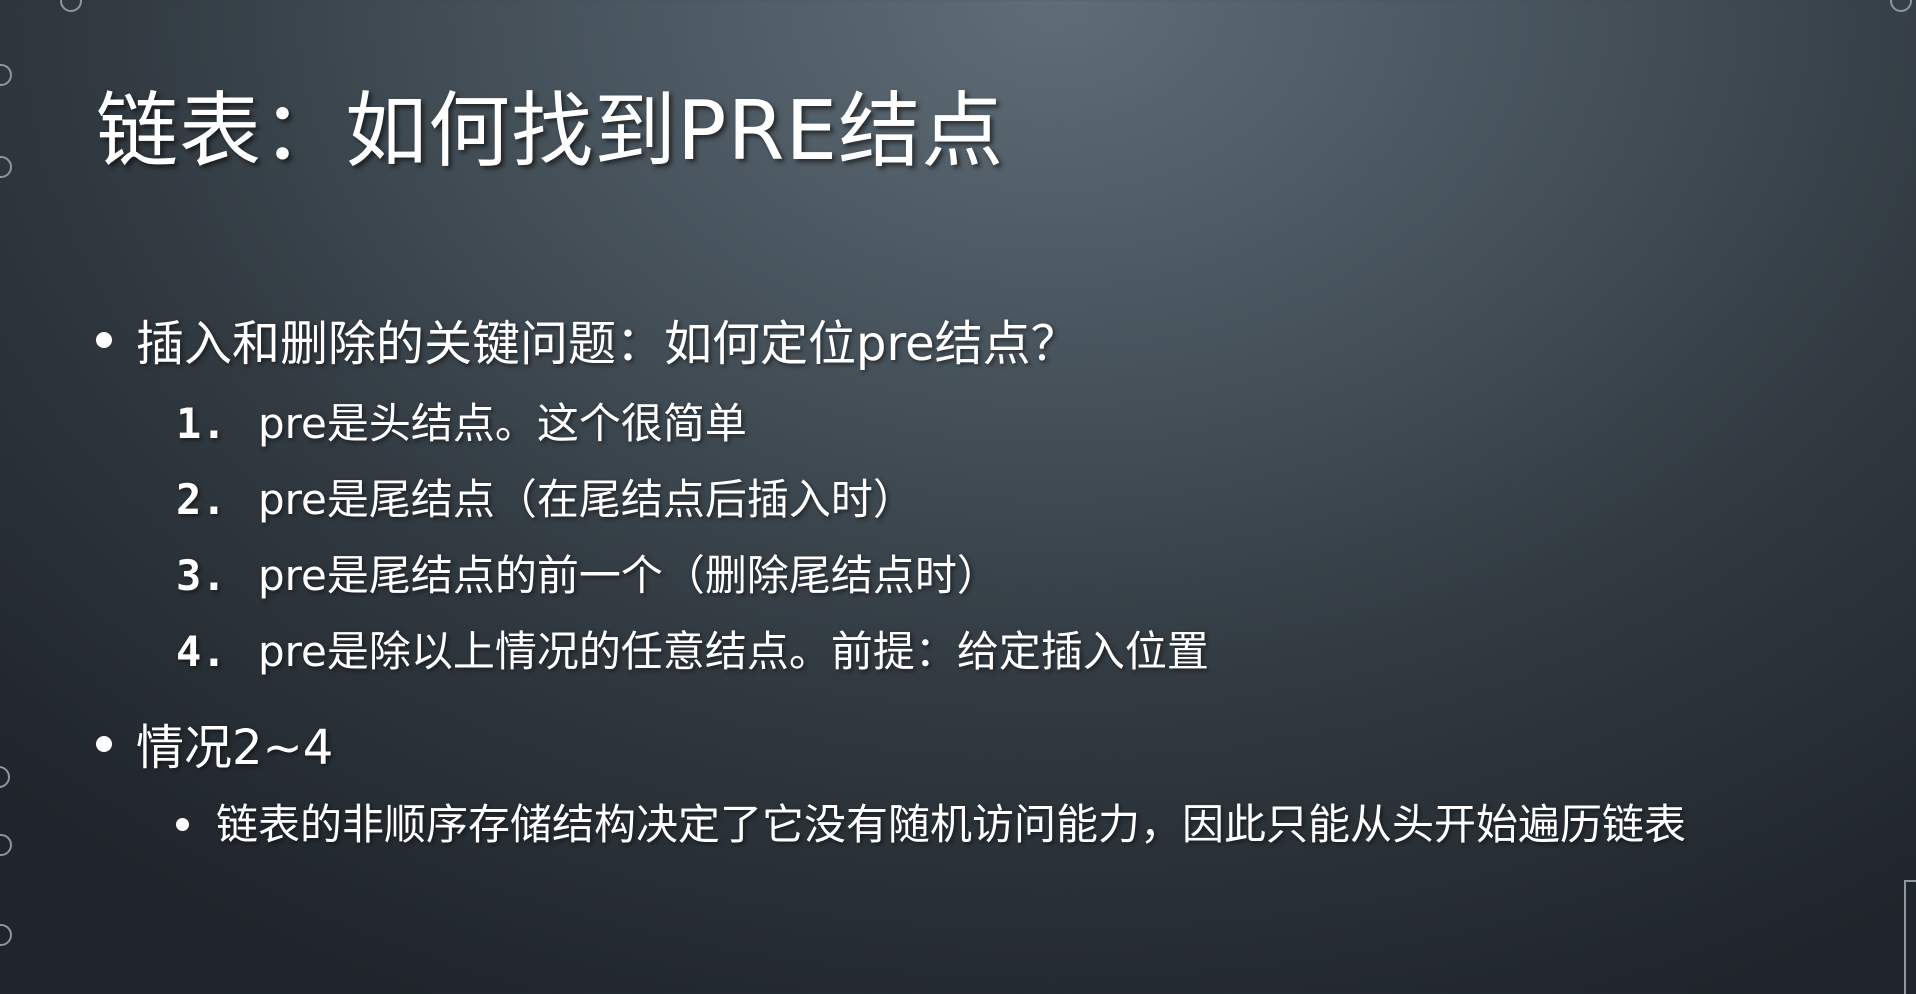 This screenshot has height=994, width=1916. Describe the element at coordinates (628, 575) in the screenshot. I see `list-item-text: pre是尾结点的前一个（删除尾结点时）` at that location.